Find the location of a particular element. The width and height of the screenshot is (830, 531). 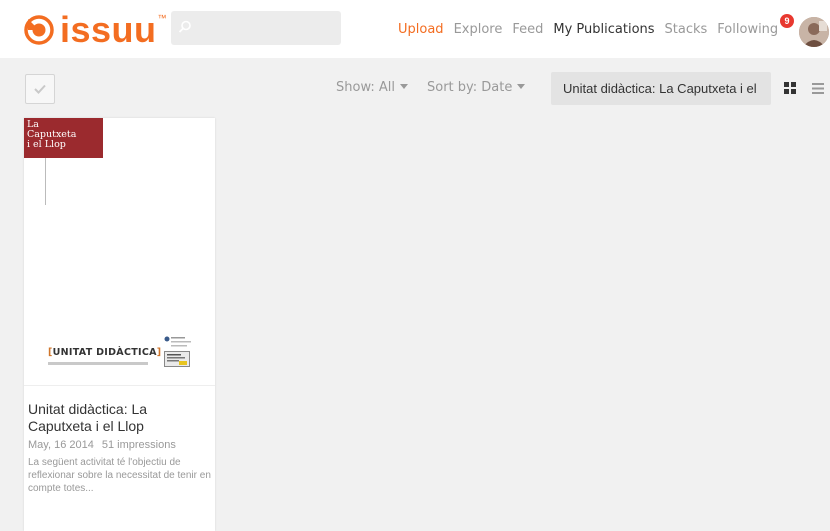

nav-feed: Feed is located at coordinates (527, 29).